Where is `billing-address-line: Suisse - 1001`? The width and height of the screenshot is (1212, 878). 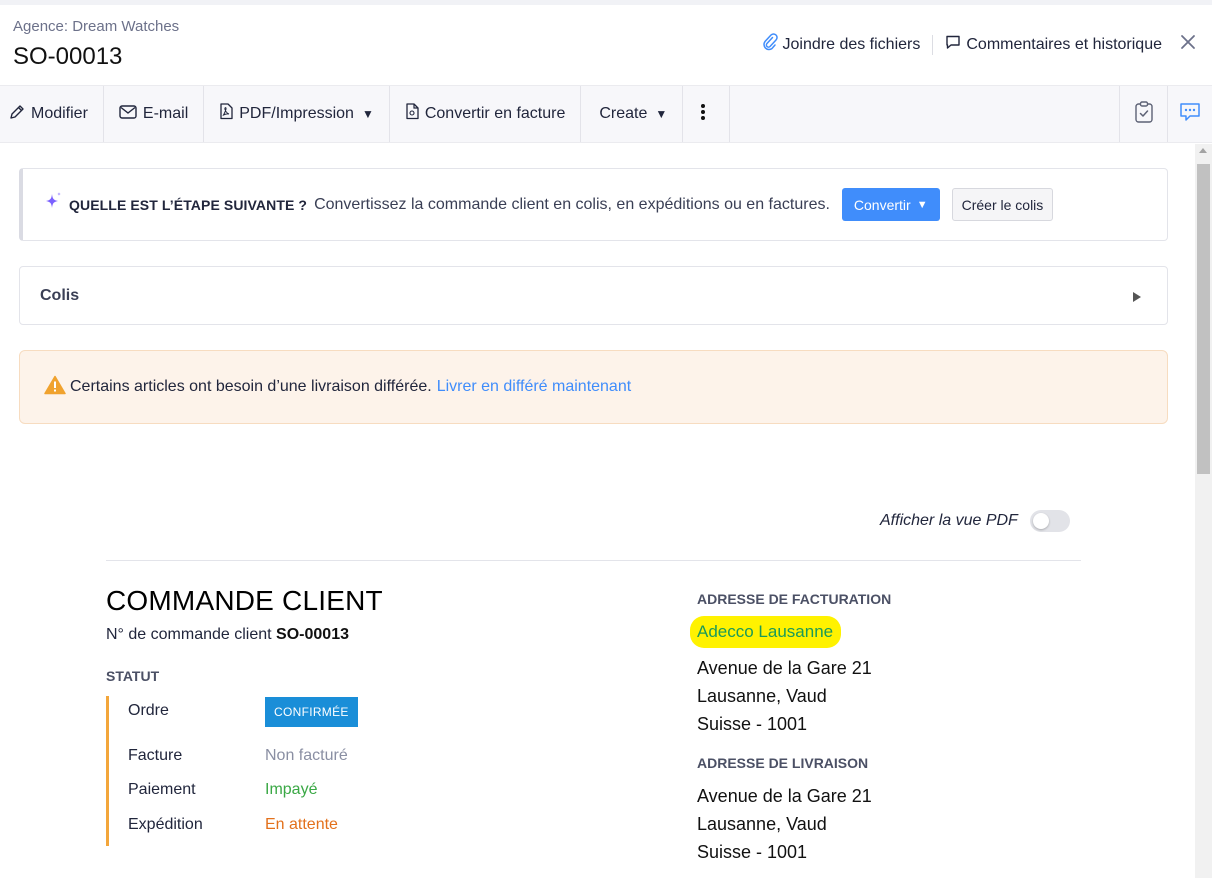 billing-address-line: Suisse - 1001 is located at coordinates (752, 724).